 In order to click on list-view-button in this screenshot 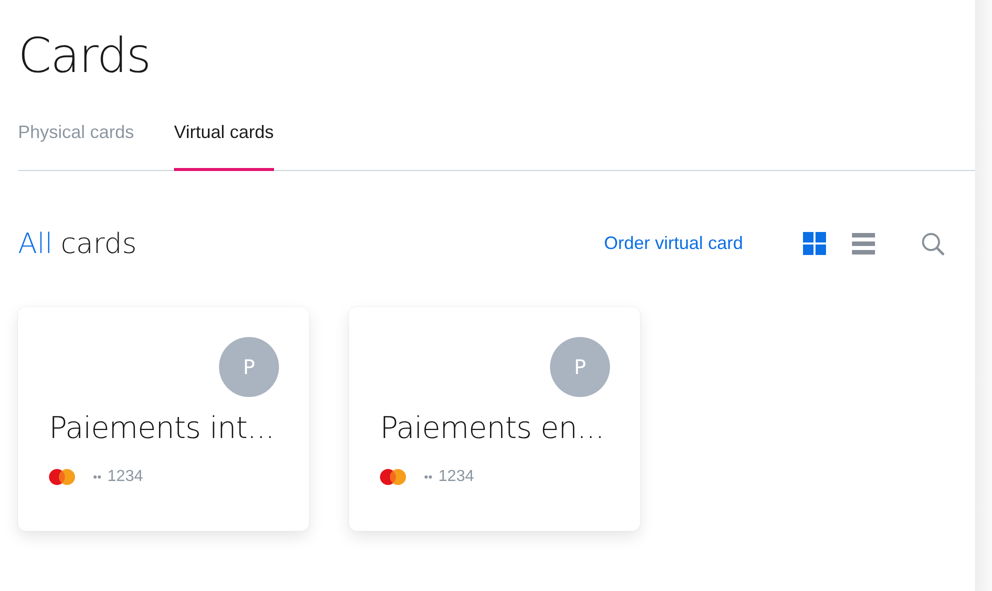, I will do `click(863, 243)`.